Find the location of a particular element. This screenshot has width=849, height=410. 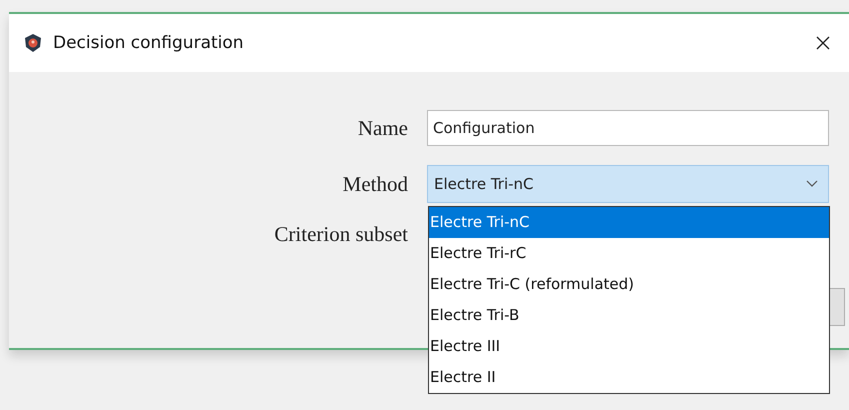

dropdown-option: Electre Tri-rC is located at coordinates (629, 253).